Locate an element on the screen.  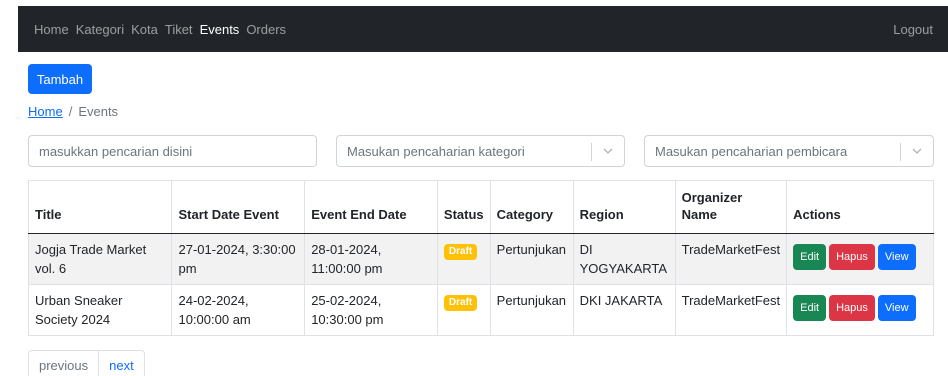
column-header-category: Category is located at coordinates (531, 207).